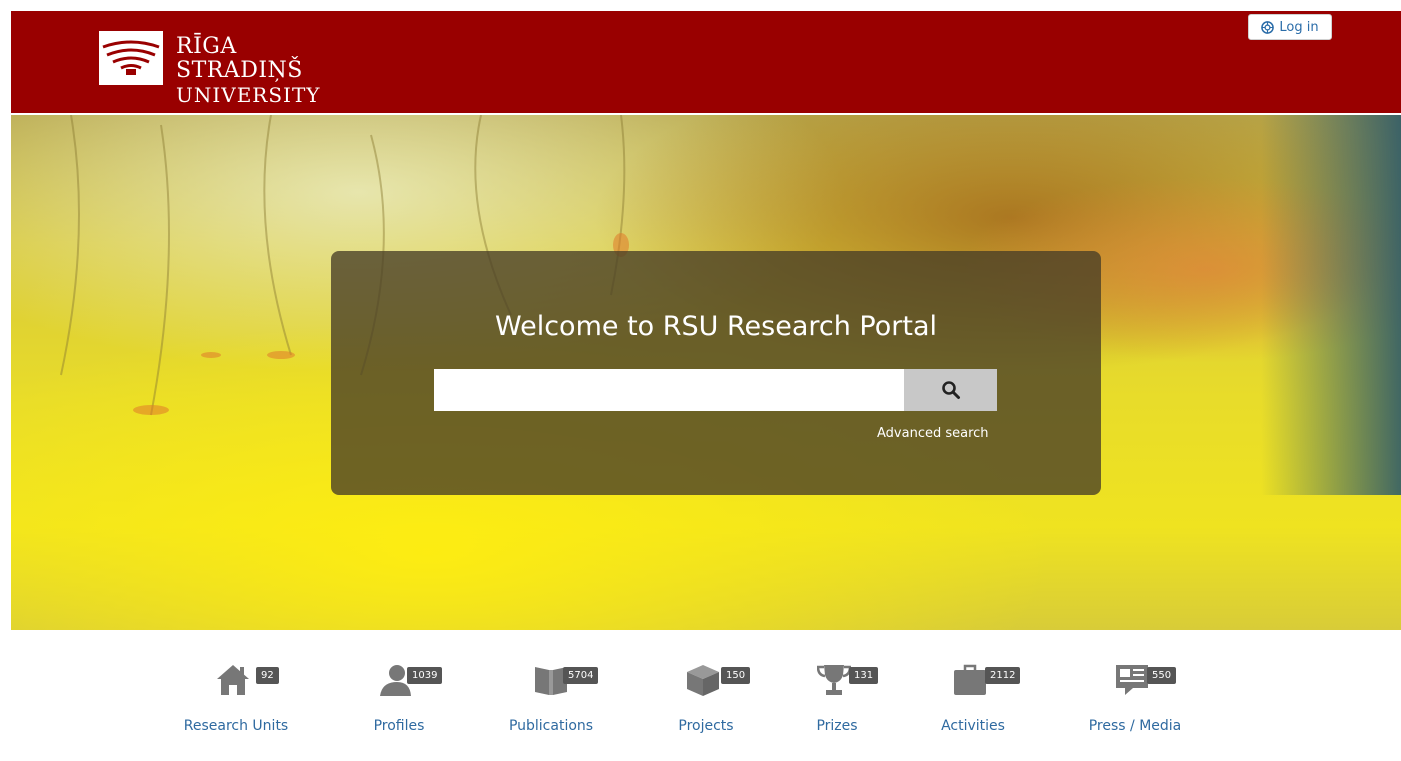 This screenshot has width=1401, height=761. I want to click on press-media-count: 550, so click(1162, 675).